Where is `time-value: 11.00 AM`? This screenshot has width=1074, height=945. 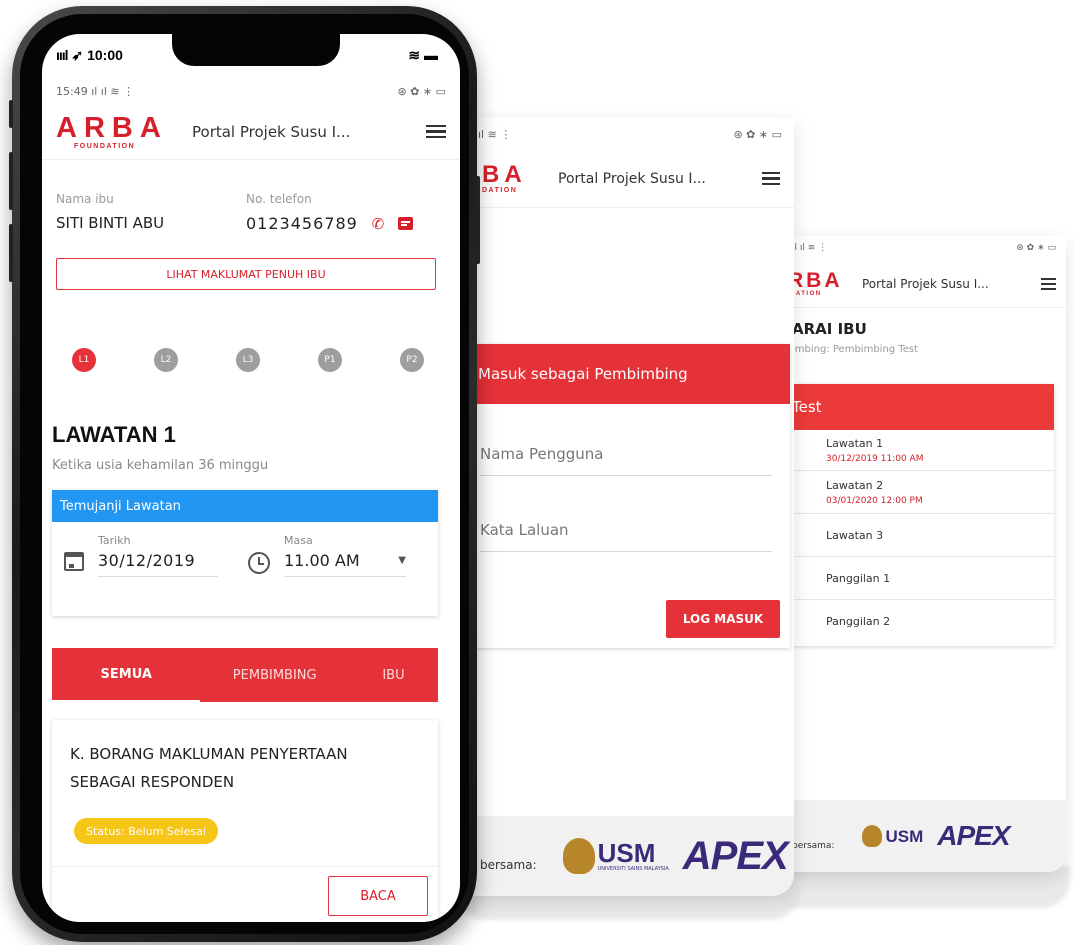
time-value: 11.00 AM is located at coordinates (322, 560).